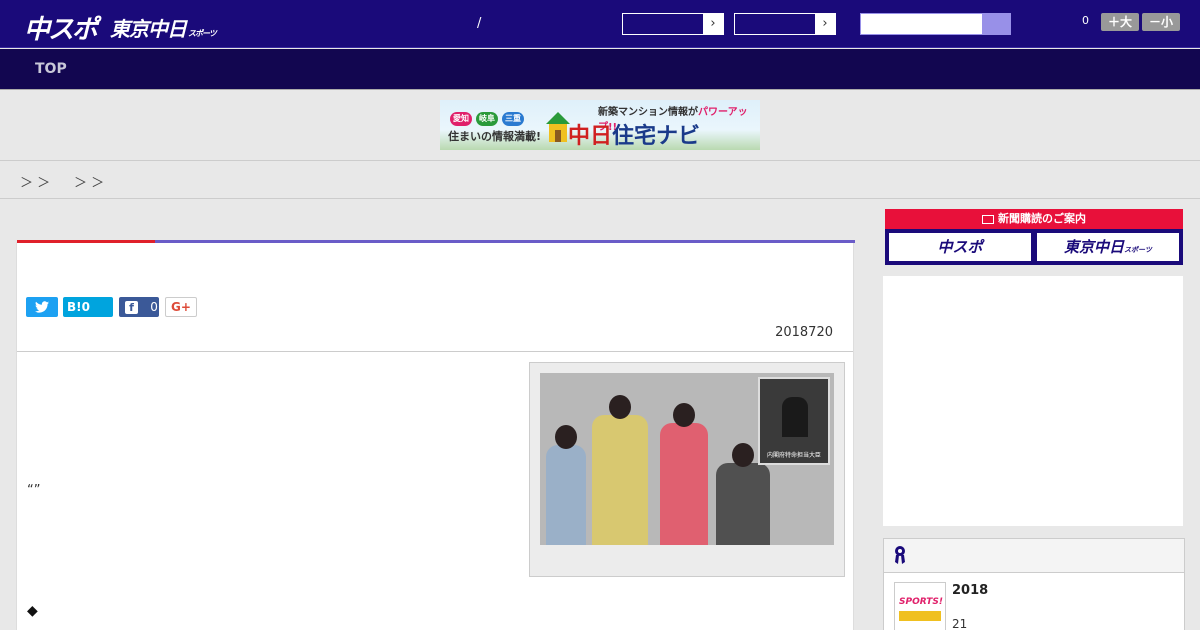 Image resolution: width=1200 pixels, height=630 pixels. Describe the element at coordinates (435, 351) in the screenshot. I see `article-divider` at that location.